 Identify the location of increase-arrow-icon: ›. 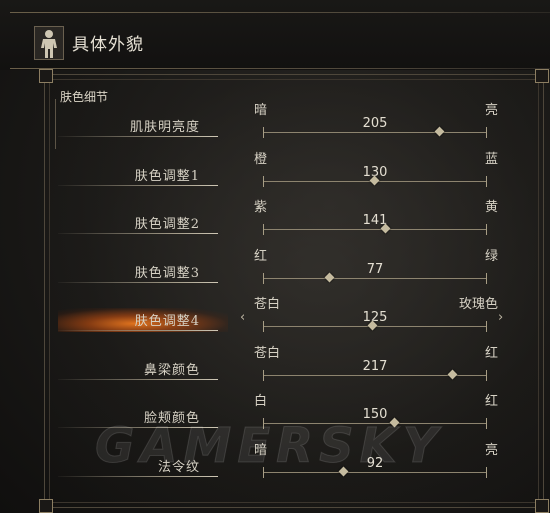
(500, 317).